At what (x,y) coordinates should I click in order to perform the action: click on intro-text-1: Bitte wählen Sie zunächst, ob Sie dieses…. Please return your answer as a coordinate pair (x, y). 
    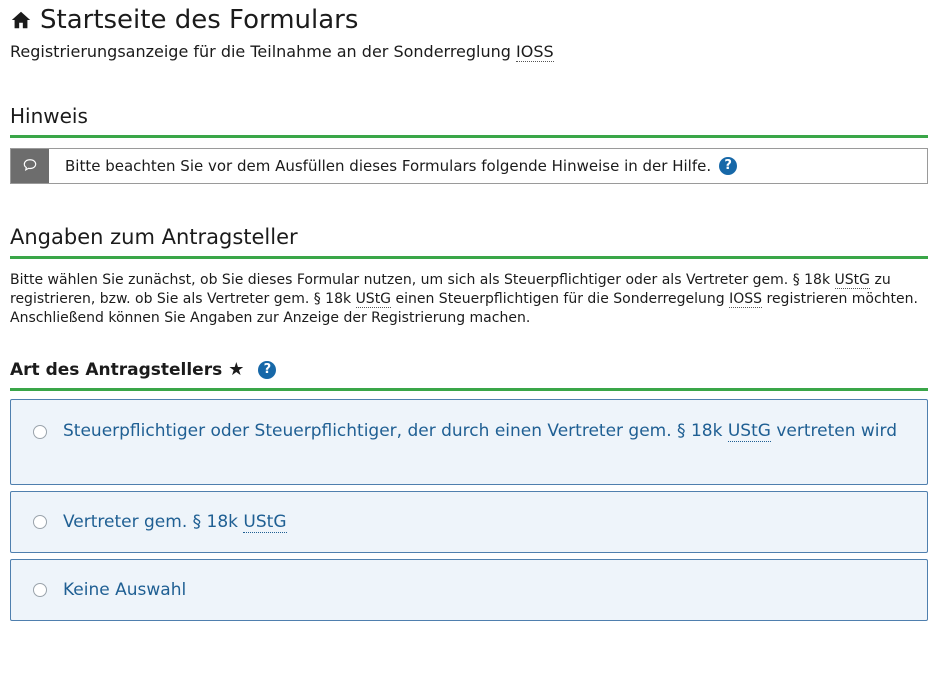
    Looking at the image, I should click on (422, 280).